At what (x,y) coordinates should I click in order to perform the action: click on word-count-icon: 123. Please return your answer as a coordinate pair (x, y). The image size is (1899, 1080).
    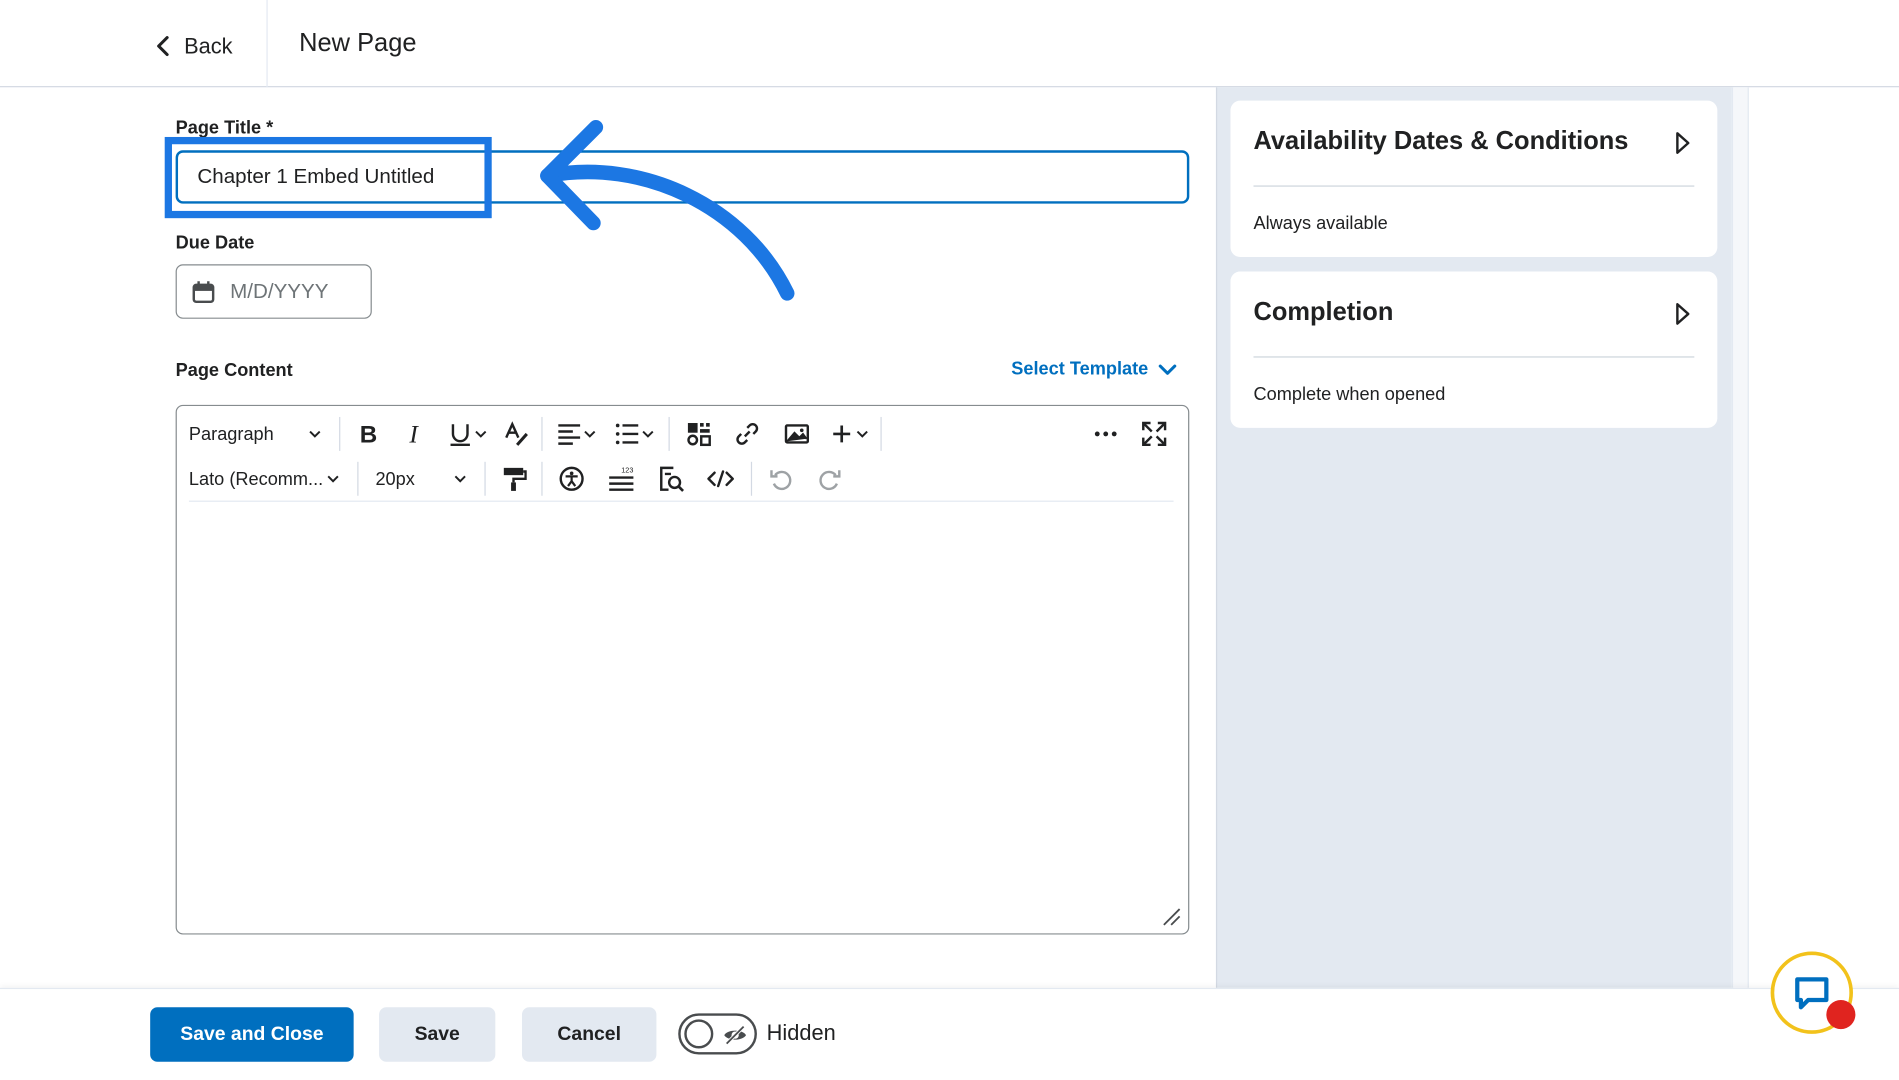
    Looking at the image, I should click on (621, 478).